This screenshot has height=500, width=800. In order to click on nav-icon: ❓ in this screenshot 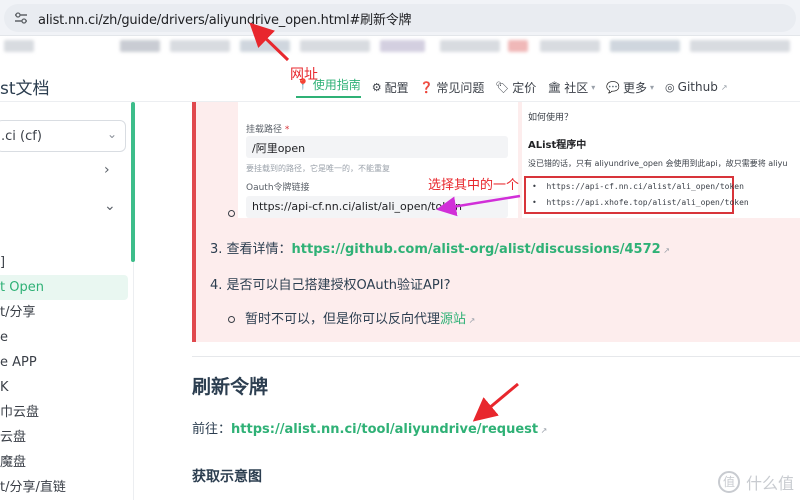, I will do `click(426, 87)`.